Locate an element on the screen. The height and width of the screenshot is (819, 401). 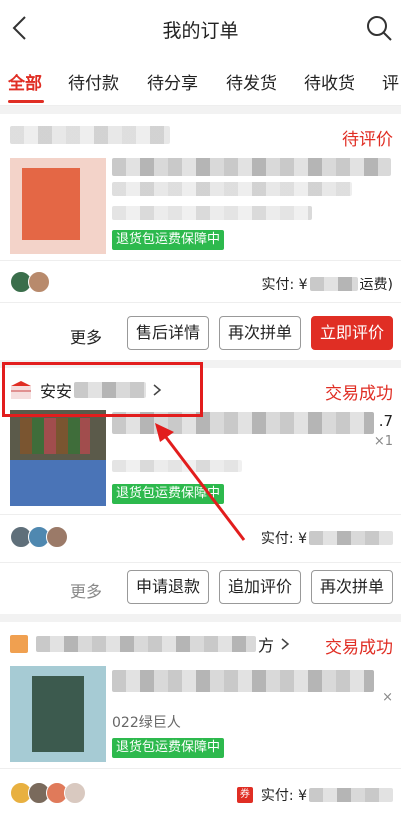
shipping-note: 运费) is located at coordinates (376, 285).